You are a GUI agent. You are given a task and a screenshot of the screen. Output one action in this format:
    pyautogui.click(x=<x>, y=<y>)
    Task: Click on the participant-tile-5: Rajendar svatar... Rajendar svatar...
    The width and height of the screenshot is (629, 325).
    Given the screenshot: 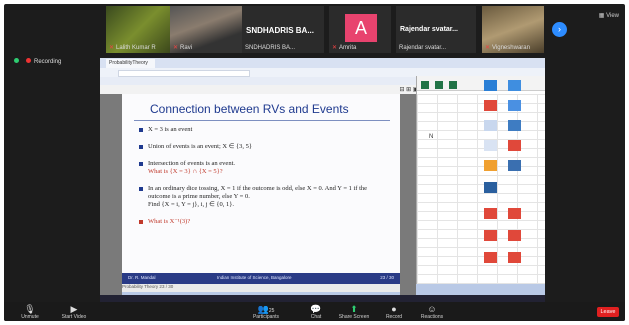 What is the action you would take?
    pyautogui.click(x=436, y=29)
    